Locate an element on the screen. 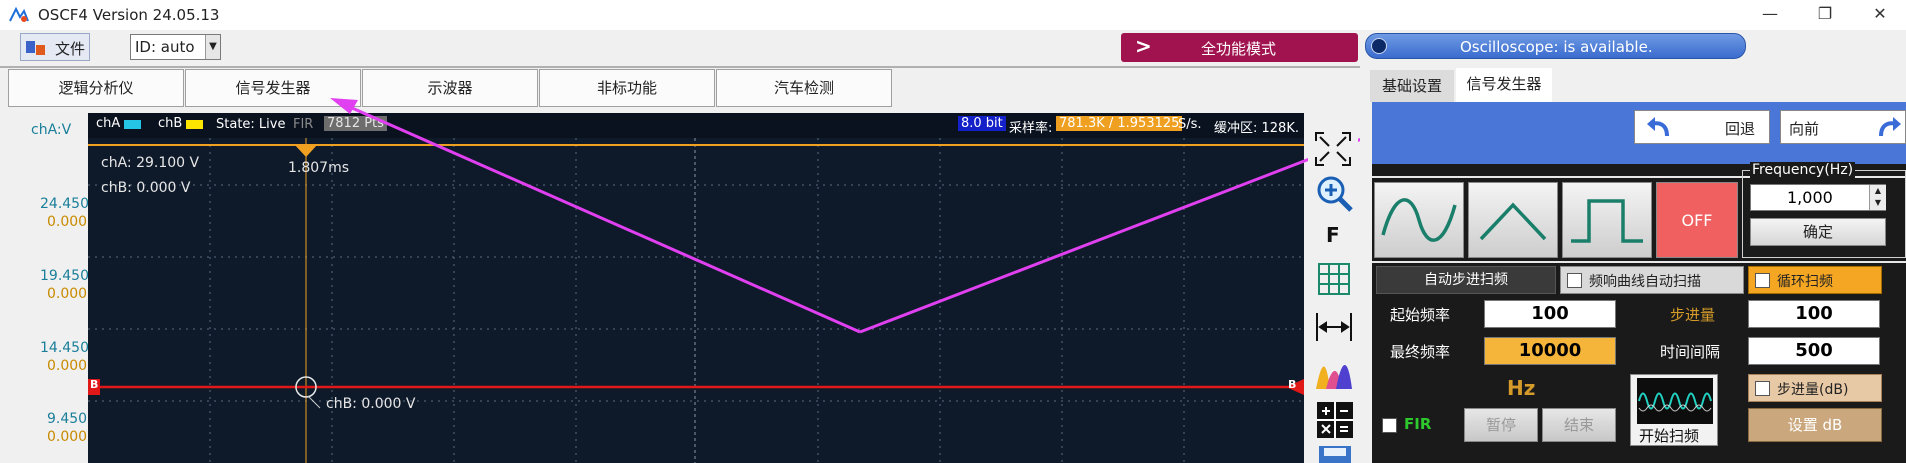  frequency-label: Frequency(Hz) is located at coordinates (1803, 170).